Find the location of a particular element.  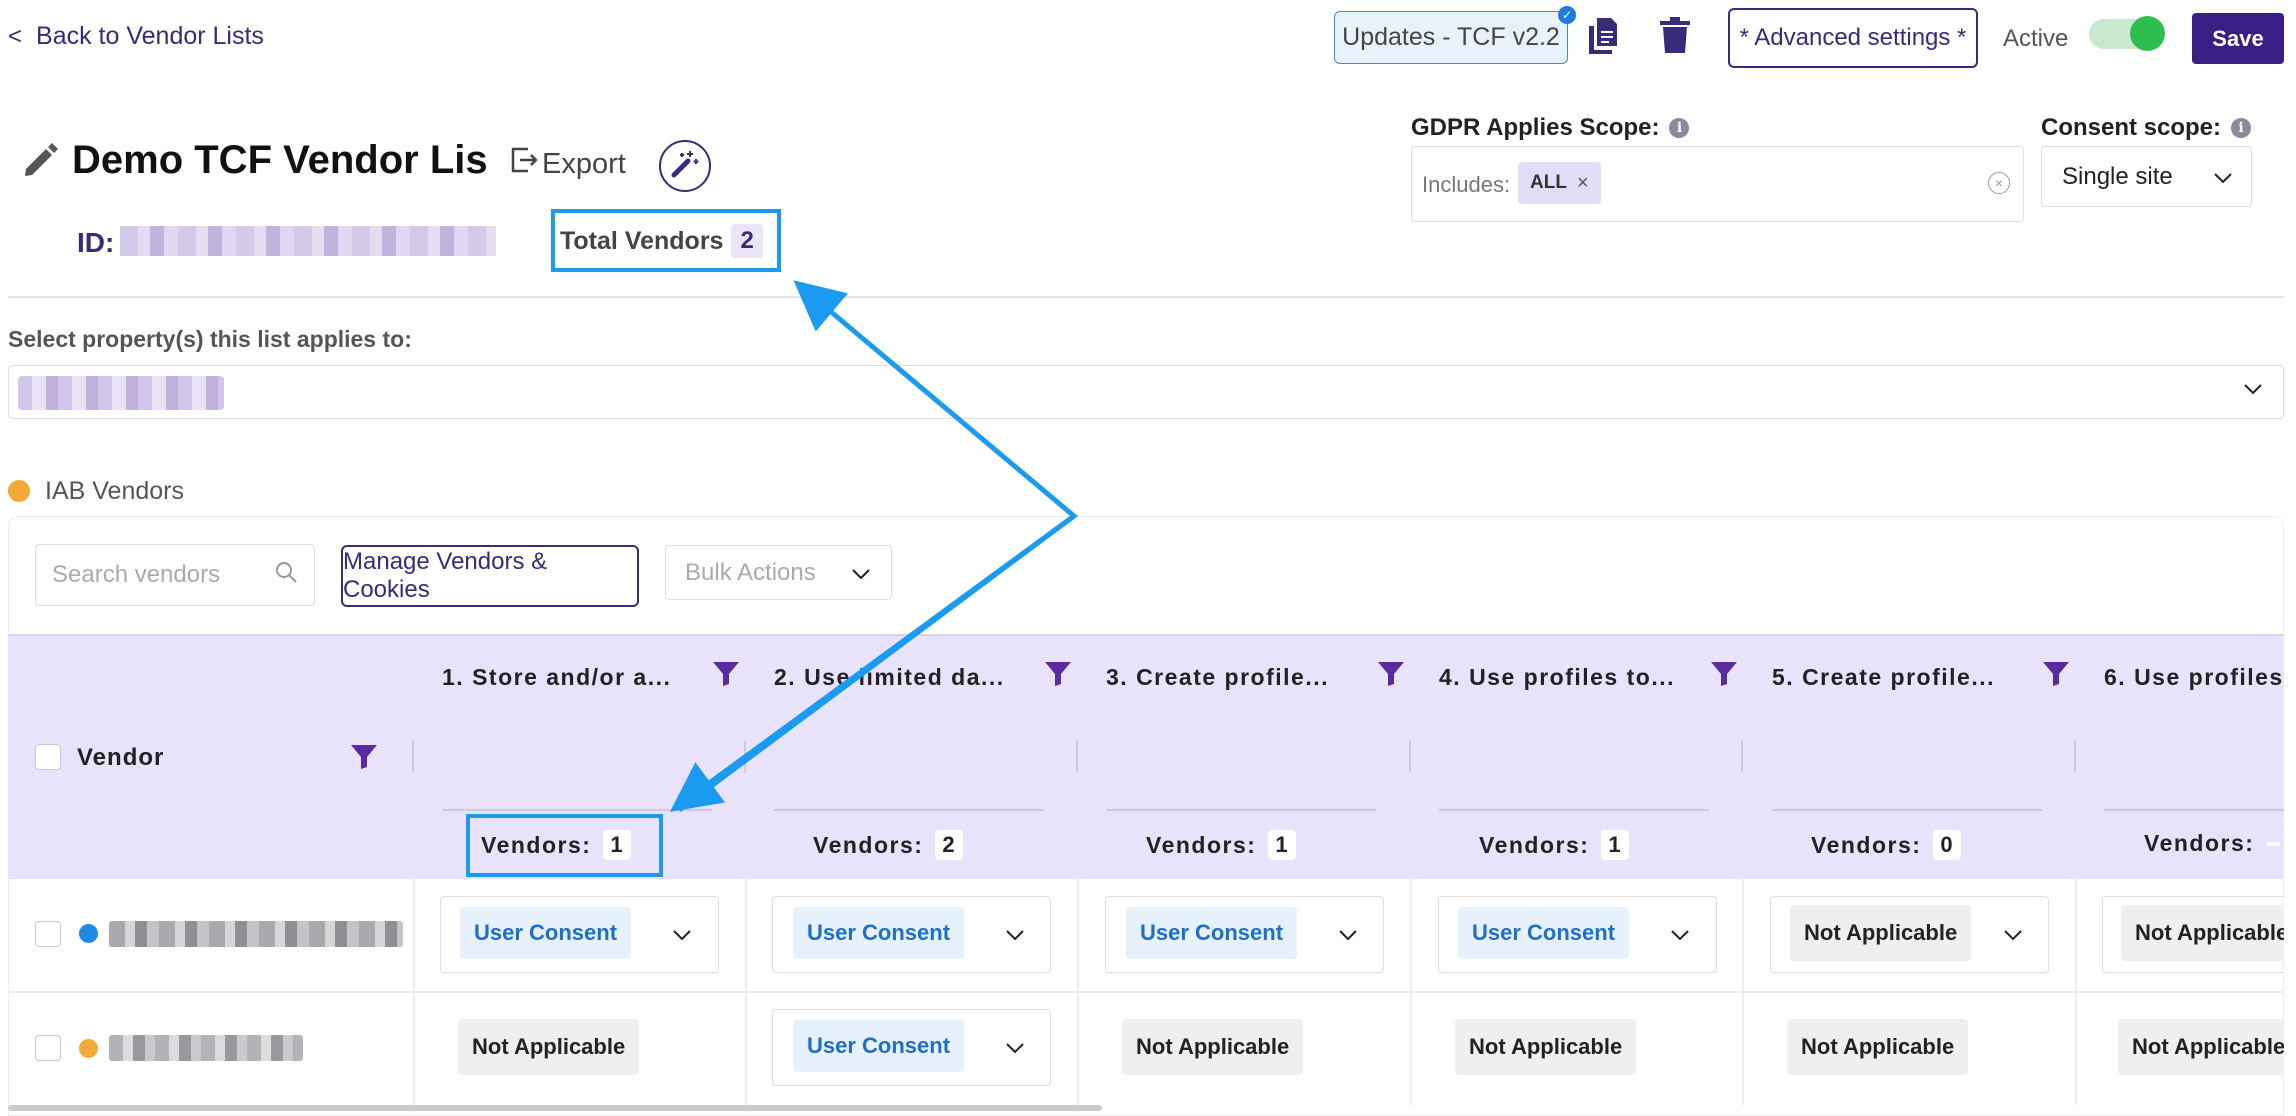

annotation-arrows is located at coordinates (874, 546).